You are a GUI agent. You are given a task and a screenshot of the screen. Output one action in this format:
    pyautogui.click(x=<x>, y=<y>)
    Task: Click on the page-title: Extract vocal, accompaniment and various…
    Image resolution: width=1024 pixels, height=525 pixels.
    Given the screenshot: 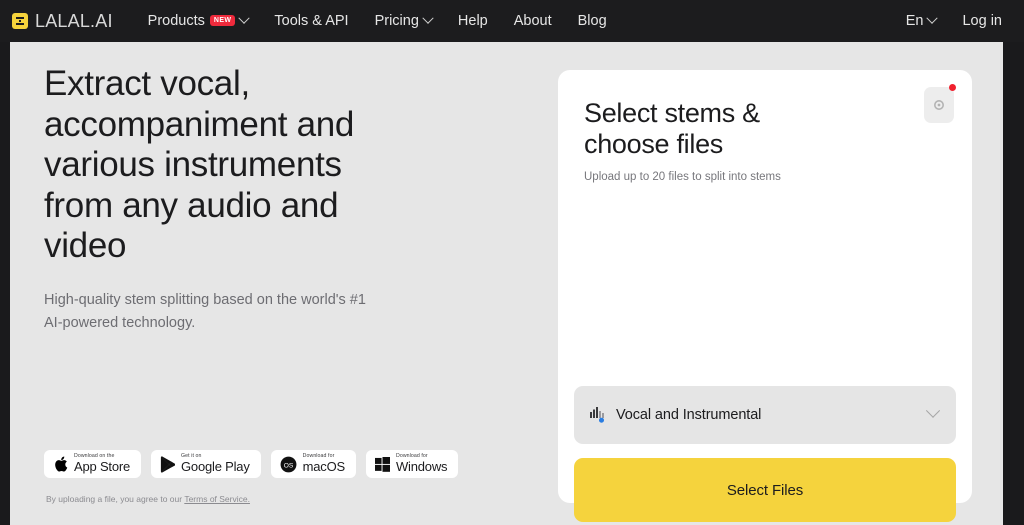 What is the action you would take?
    pyautogui.click(x=199, y=165)
    